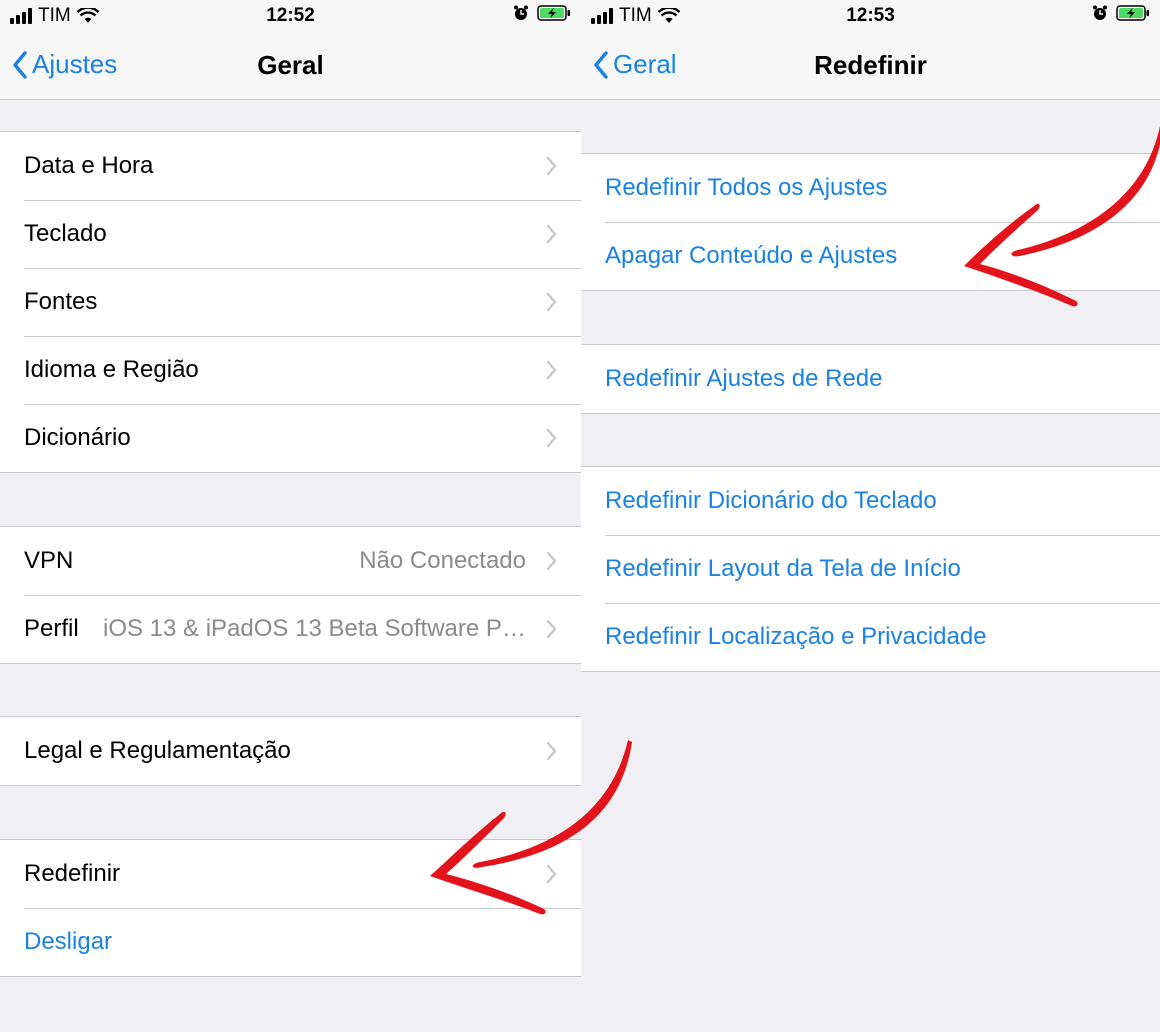 This screenshot has height=1032, width=1160. Describe the element at coordinates (290, 438) in the screenshot. I see `row-dicionario: Dicionário` at that location.